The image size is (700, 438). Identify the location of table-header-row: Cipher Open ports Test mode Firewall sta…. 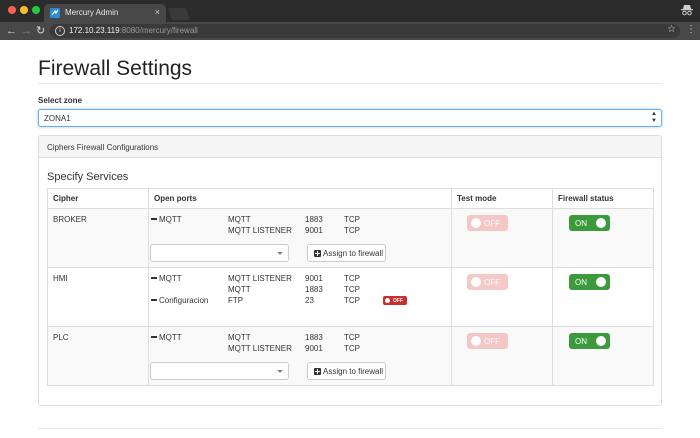
(350, 198).